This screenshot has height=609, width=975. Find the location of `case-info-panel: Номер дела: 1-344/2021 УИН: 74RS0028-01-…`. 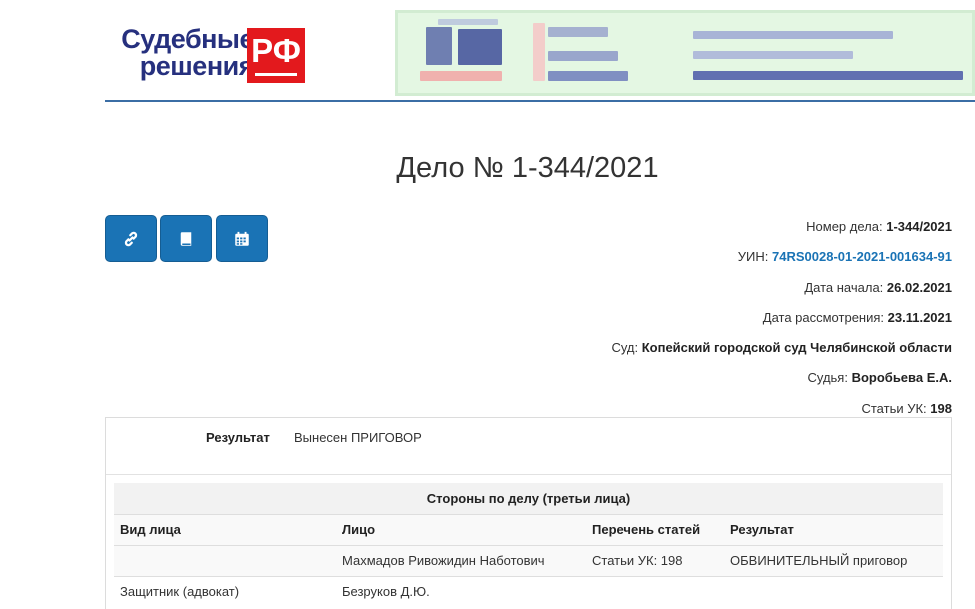

case-info-panel: Номер дела: 1-344/2021 УИН: 74RS0028-01-… is located at coordinates (781, 325).